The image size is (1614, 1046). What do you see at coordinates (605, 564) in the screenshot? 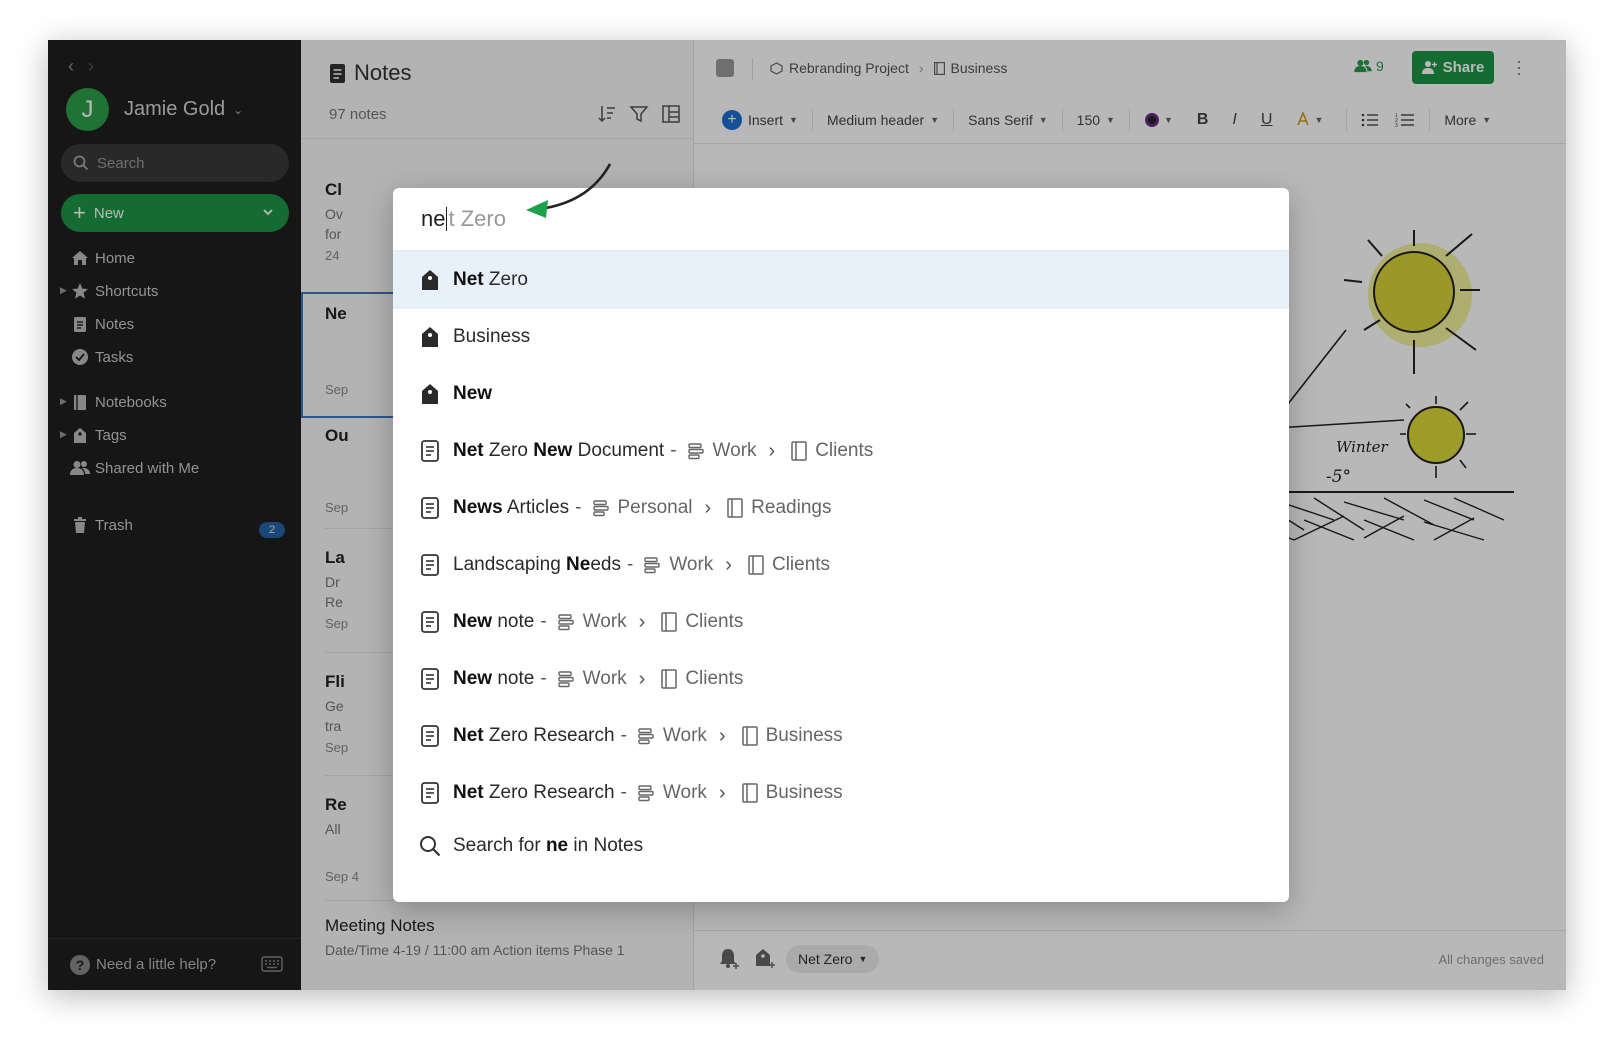
I see `title-text: eds` at bounding box center [605, 564].